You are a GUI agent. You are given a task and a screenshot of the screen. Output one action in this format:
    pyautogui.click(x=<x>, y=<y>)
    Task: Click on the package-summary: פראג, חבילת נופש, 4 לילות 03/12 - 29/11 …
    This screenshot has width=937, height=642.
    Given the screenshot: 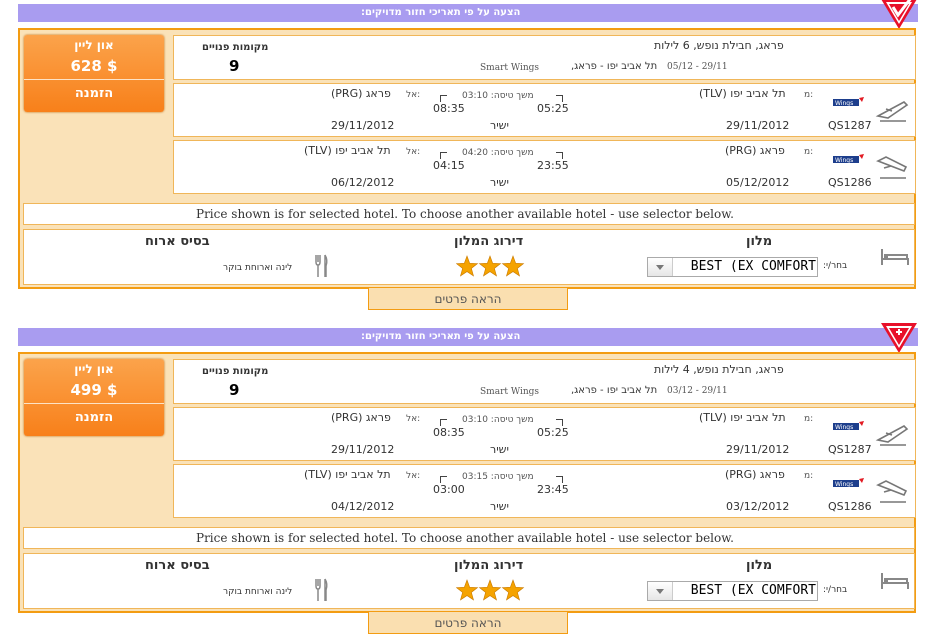 What is the action you would take?
    pyautogui.click(x=544, y=381)
    